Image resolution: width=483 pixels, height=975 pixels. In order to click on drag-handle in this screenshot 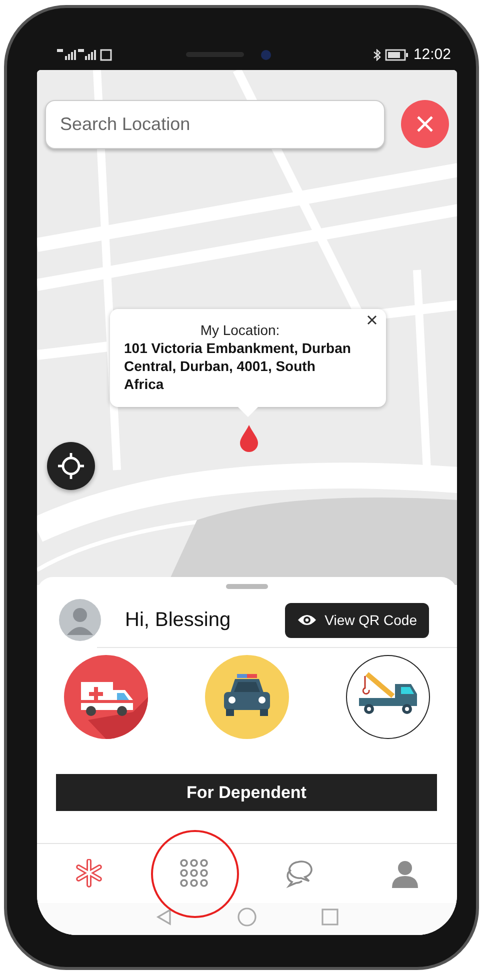, I will do `click(247, 586)`.